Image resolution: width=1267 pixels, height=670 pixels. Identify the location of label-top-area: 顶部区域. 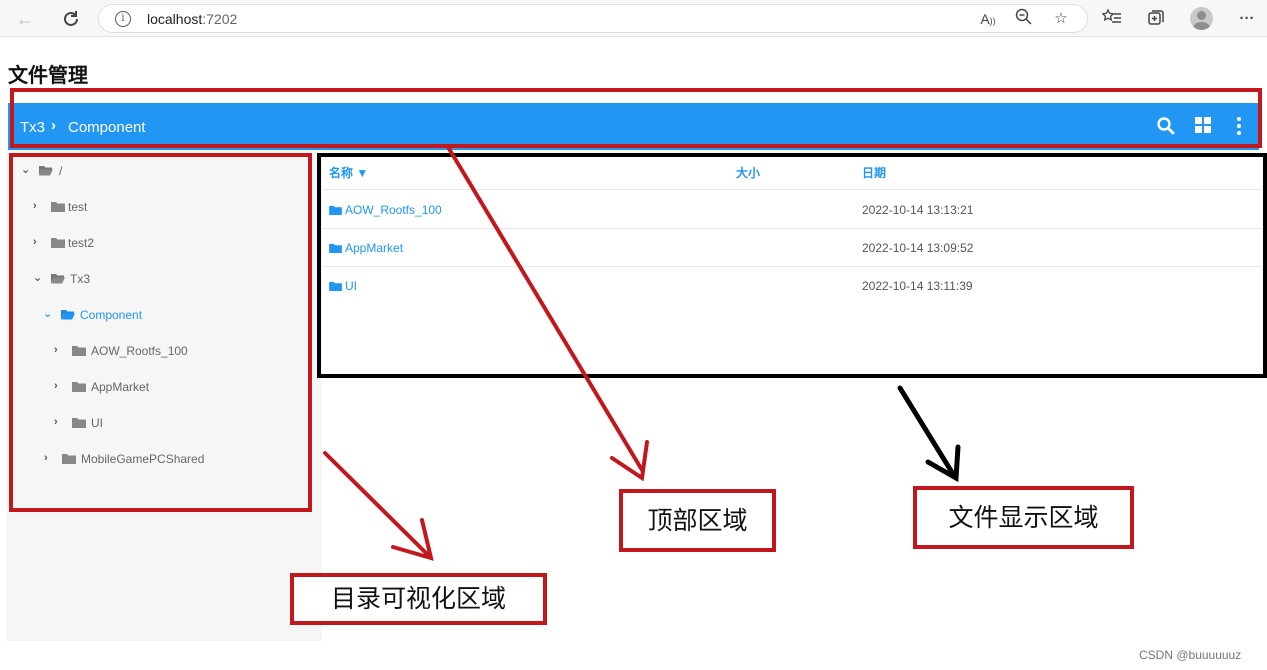
(697, 520).